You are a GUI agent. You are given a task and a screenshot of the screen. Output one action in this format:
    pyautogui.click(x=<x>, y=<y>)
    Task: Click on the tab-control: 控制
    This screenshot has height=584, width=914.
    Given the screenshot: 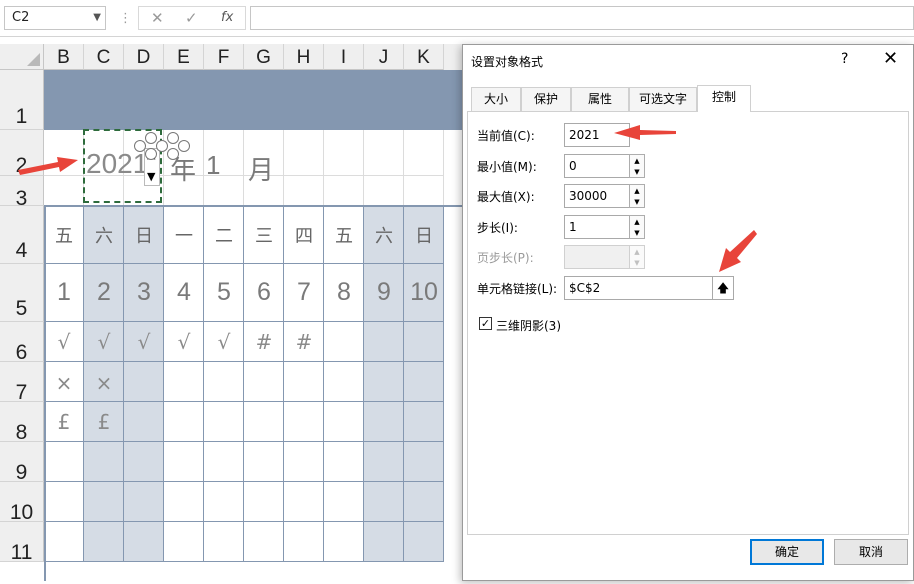 What is the action you would take?
    pyautogui.click(x=724, y=98)
    